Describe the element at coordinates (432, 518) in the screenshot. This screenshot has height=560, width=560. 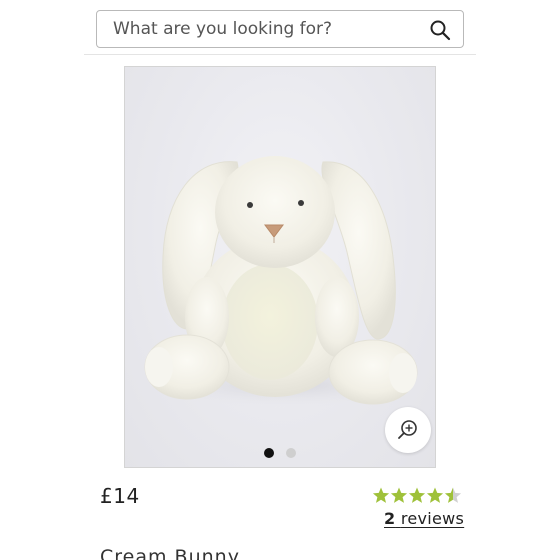
I see `reviews-label: reviews` at that location.